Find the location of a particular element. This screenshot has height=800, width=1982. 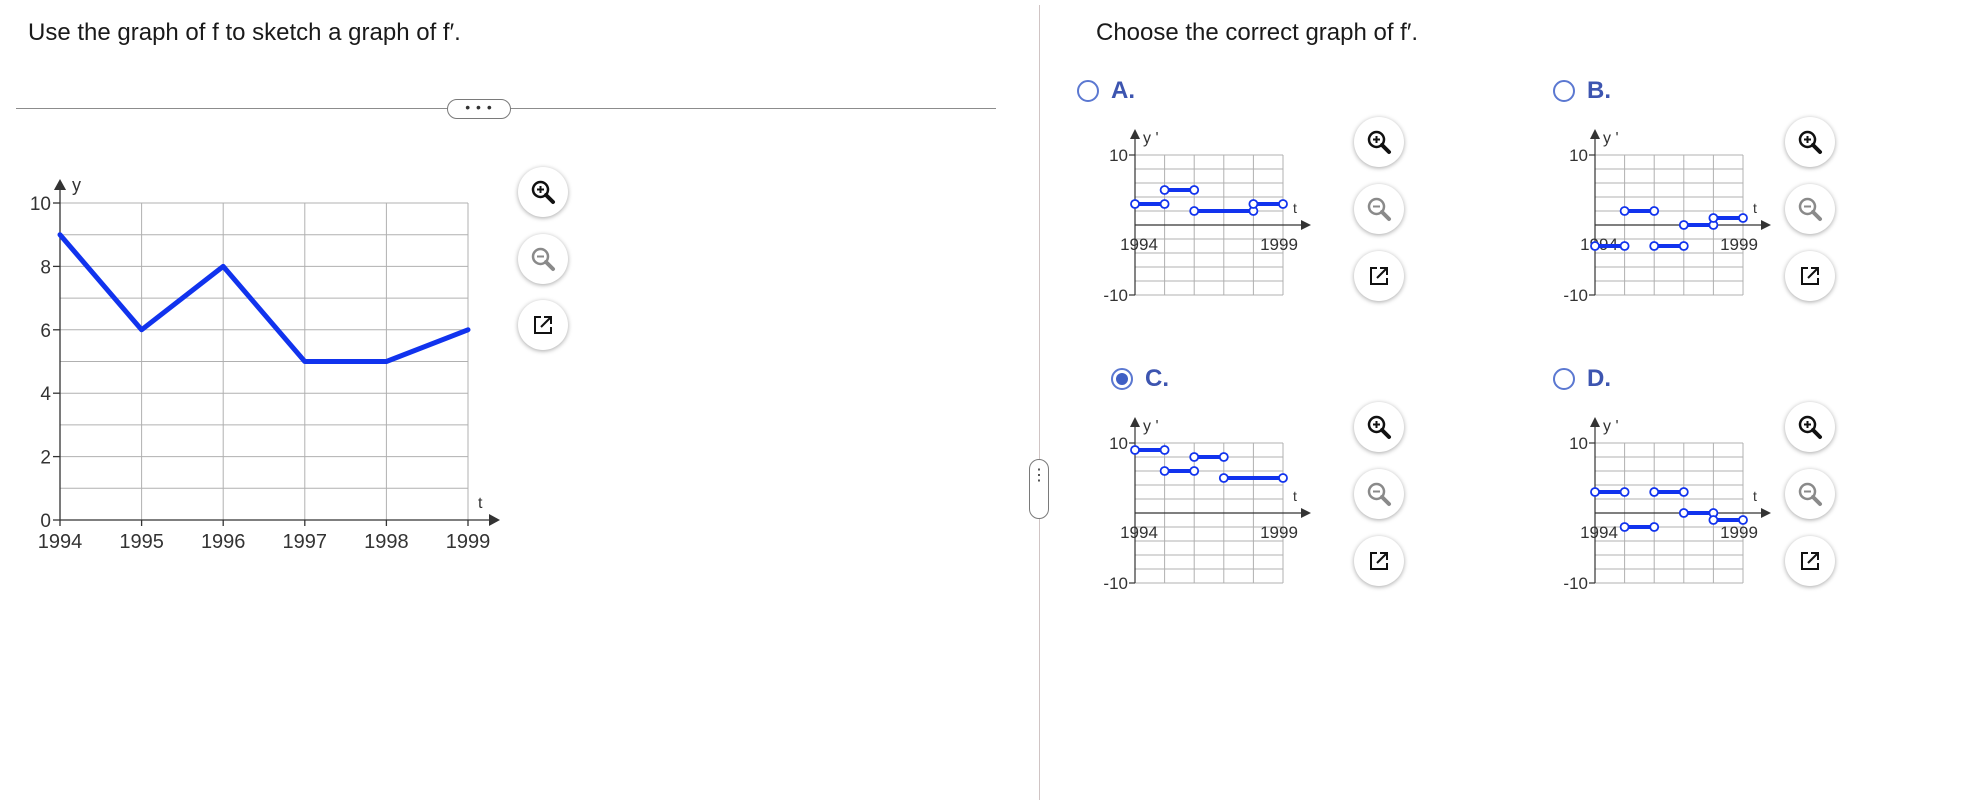

option-a-popout-button is located at coordinates (1379, 276).